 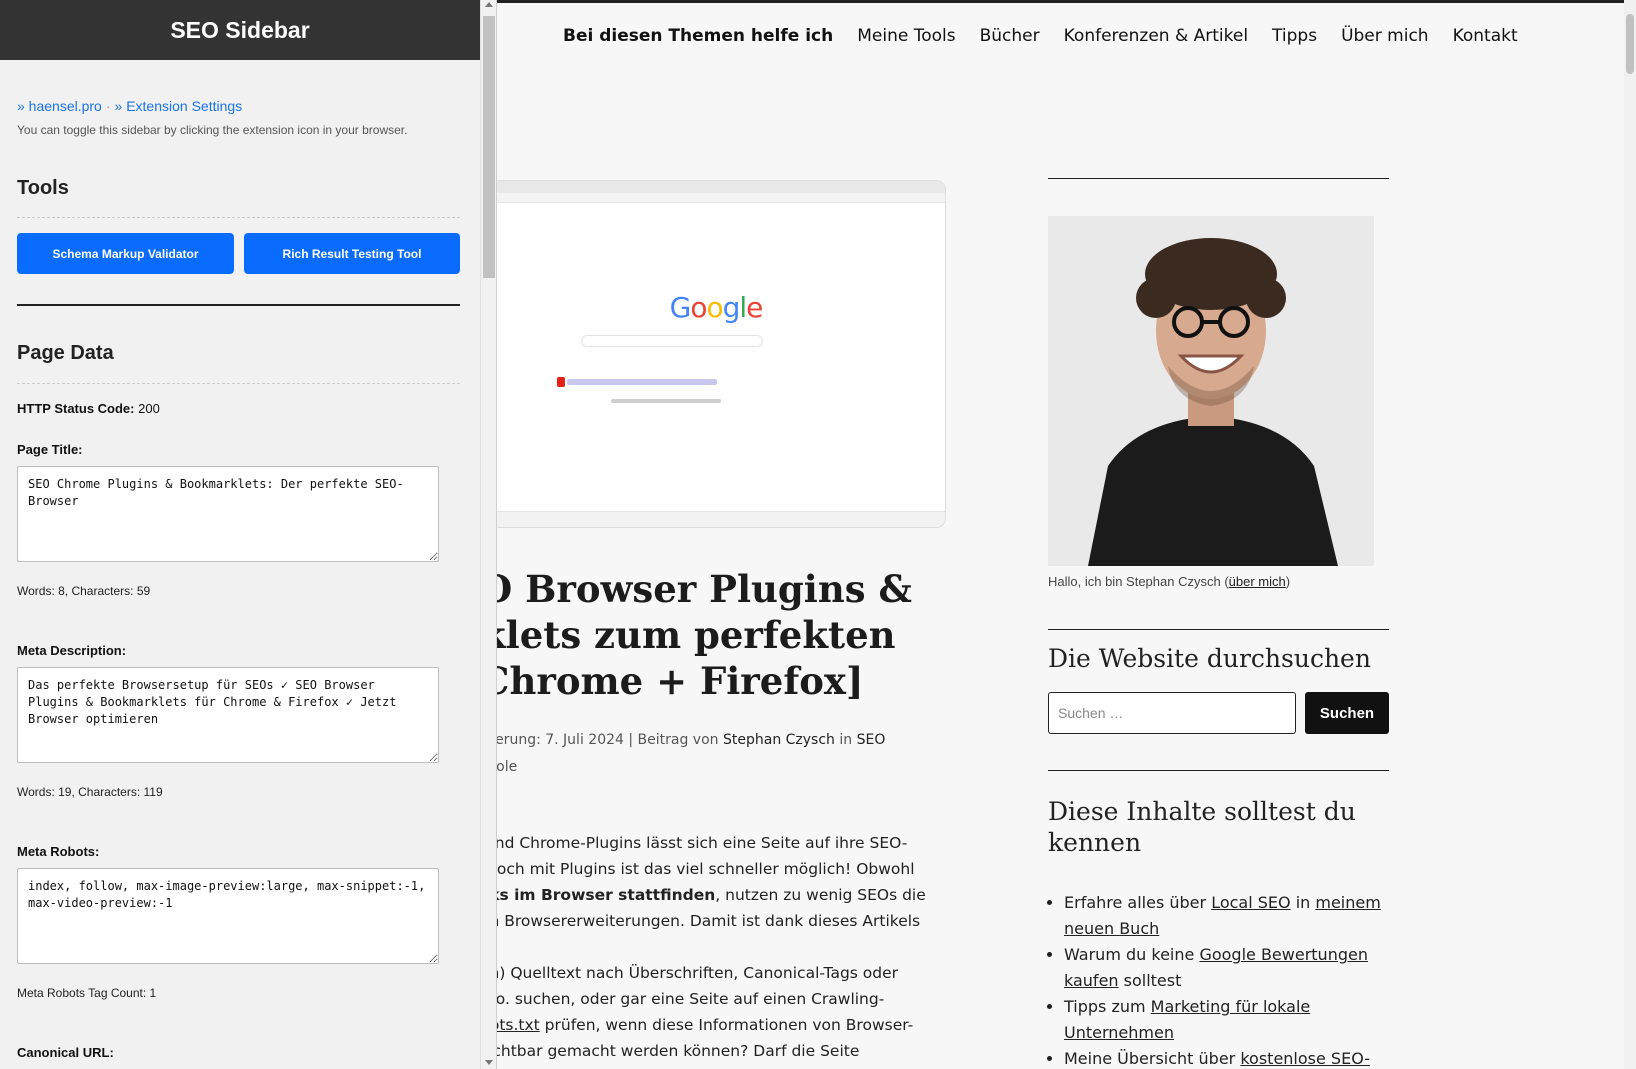 I want to click on scroll-up-arrow-icon, so click(x=489, y=4).